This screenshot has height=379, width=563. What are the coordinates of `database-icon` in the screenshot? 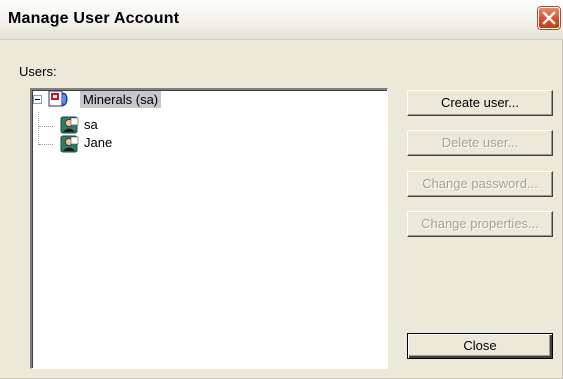 It's located at (58, 98).